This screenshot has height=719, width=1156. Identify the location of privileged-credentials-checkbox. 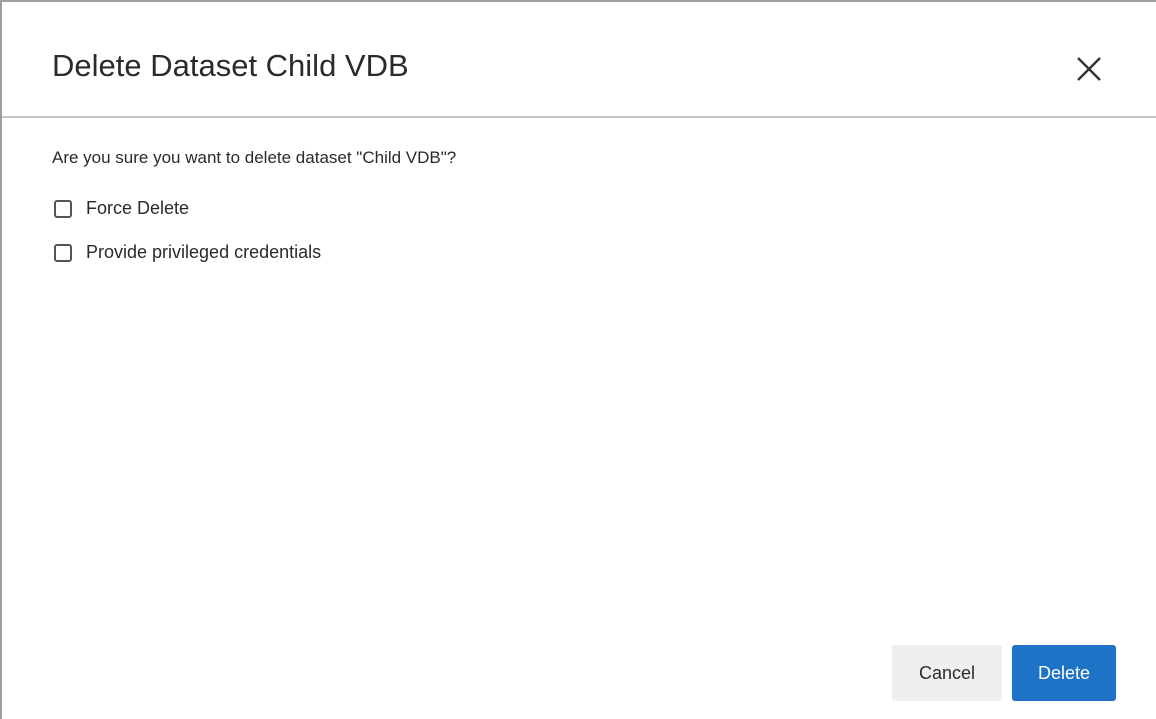
(63, 252).